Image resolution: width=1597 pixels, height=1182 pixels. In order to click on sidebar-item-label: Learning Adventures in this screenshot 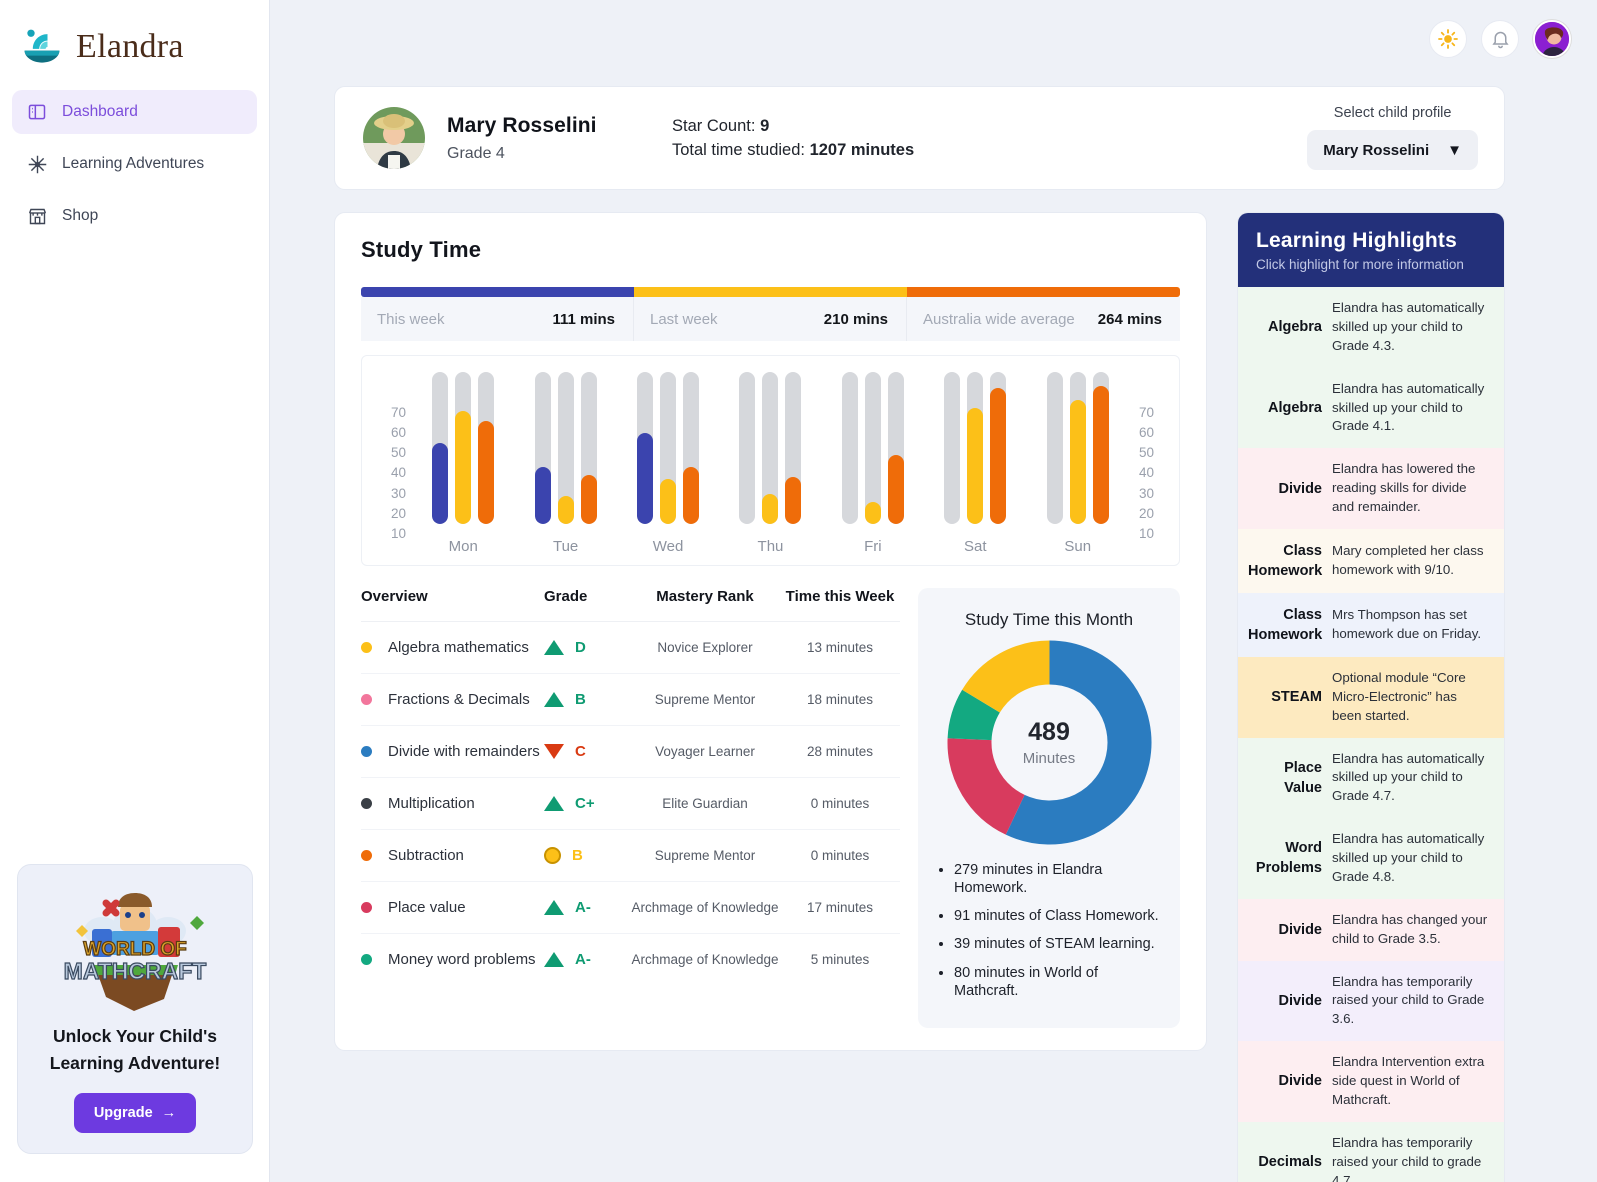, I will do `click(133, 163)`.